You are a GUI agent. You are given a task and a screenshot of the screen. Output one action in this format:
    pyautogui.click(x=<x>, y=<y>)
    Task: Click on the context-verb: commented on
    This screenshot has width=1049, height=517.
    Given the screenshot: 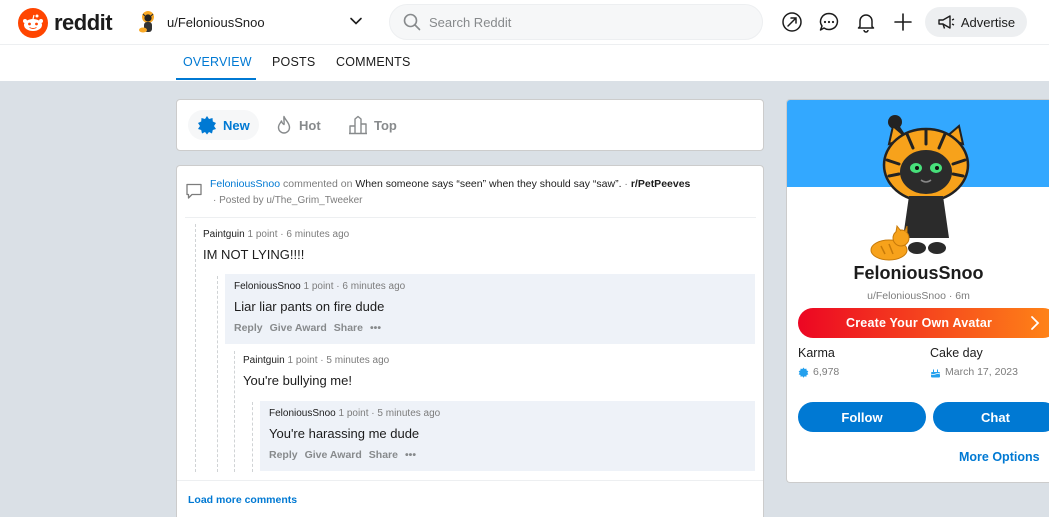 What is the action you would take?
    pyautogui.click(x=317, y=184)
    